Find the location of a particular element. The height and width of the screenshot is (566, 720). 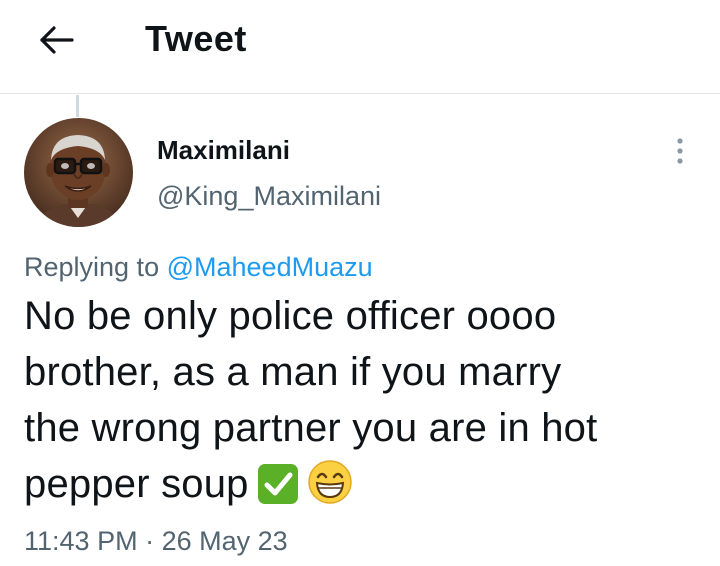

author-handle: @King_Maximilani is located at coordinates (269, 196).